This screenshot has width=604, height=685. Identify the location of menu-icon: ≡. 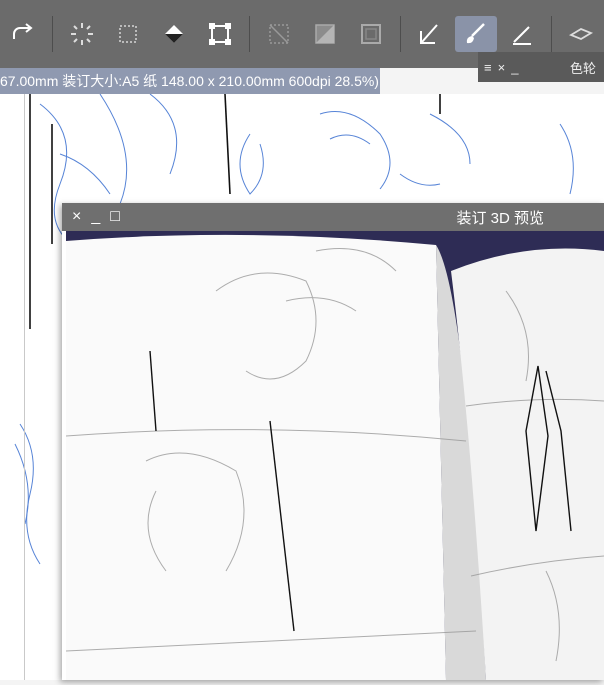
(488, 67).